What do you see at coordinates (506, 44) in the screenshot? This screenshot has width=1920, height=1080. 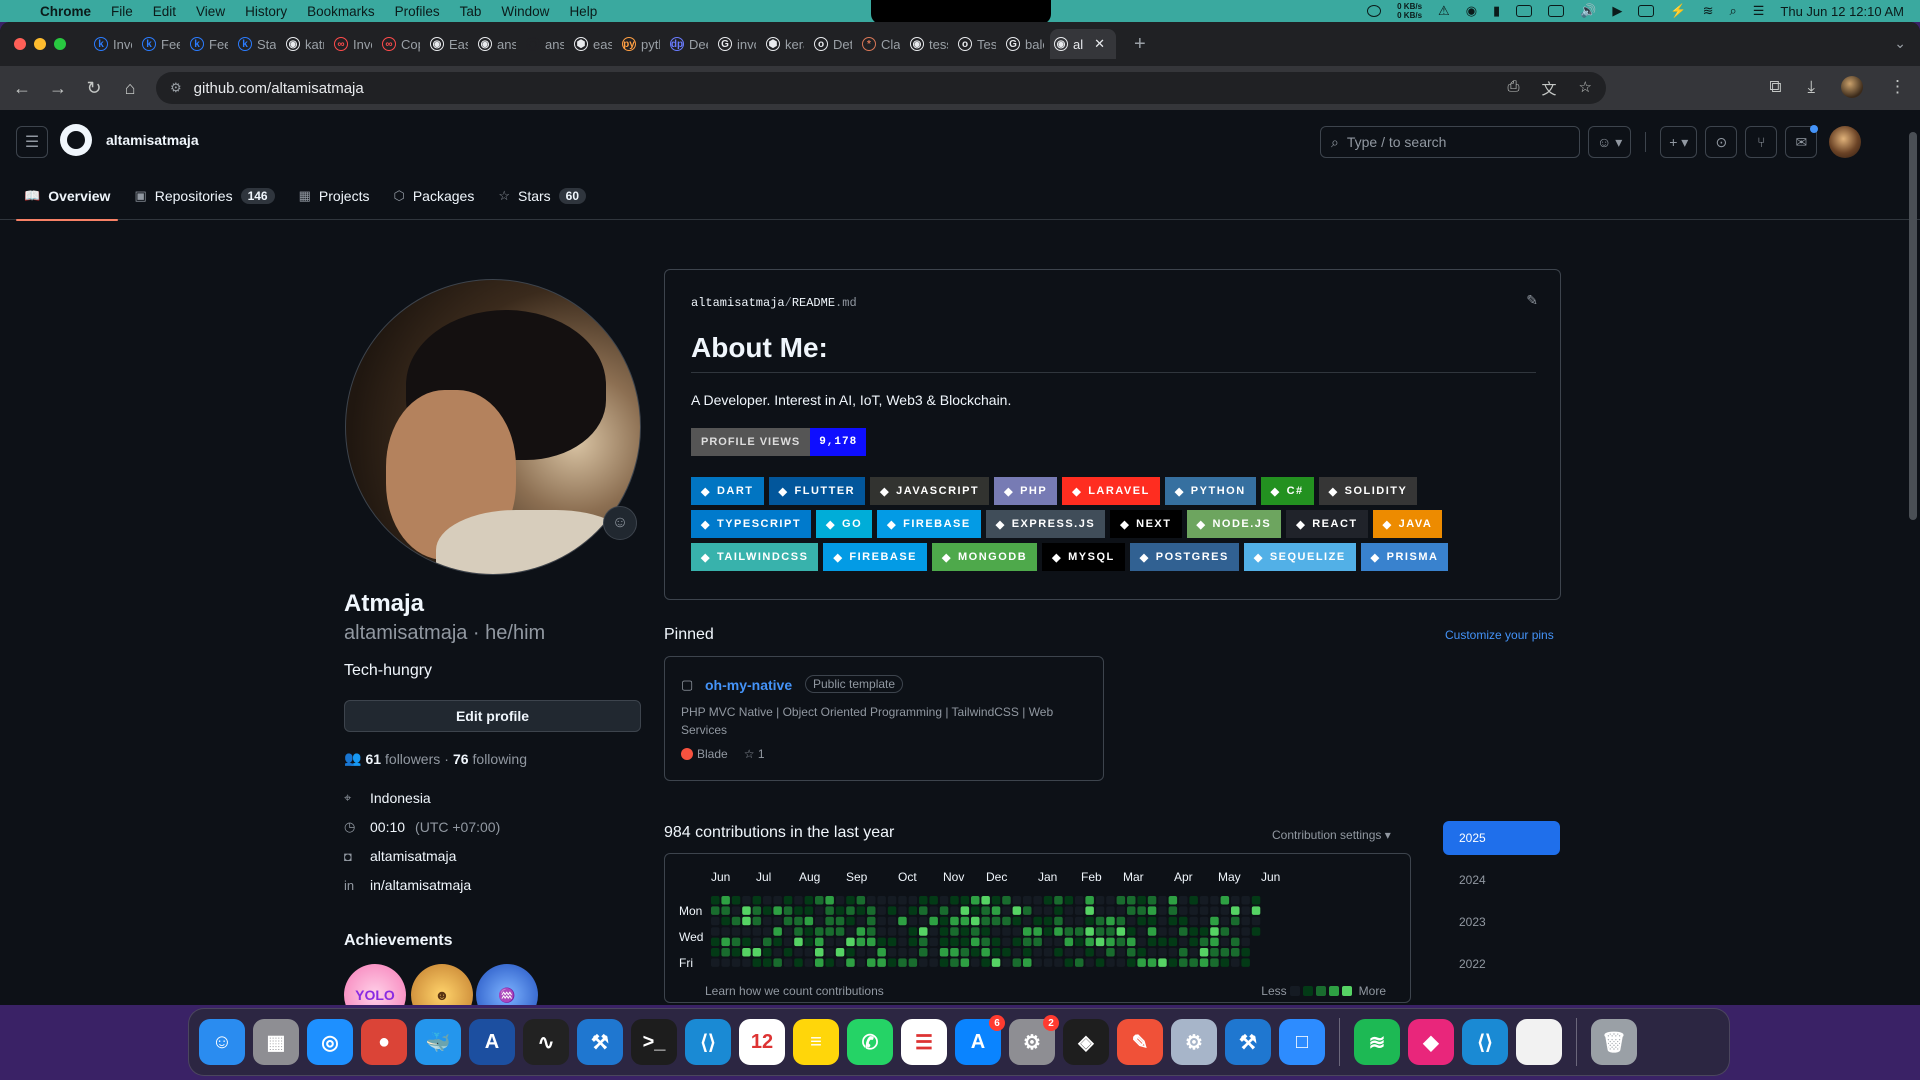 I see `tab-title: anshu` at bounding box center [506, 44].